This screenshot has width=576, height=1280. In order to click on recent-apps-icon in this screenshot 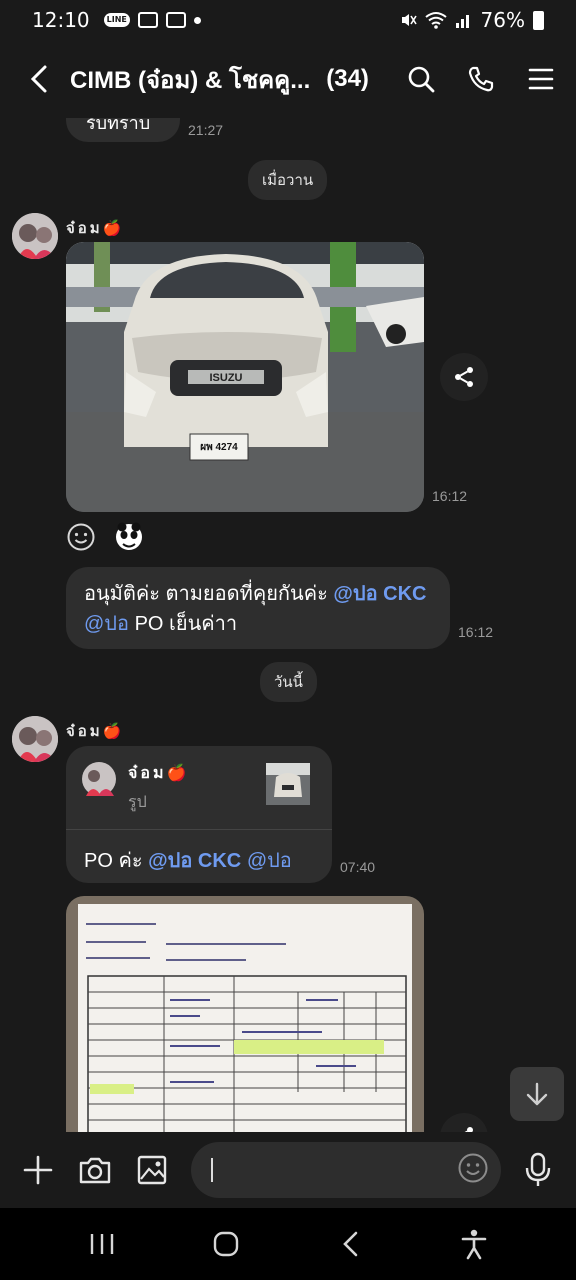, I will do `click(102, 1244)`.